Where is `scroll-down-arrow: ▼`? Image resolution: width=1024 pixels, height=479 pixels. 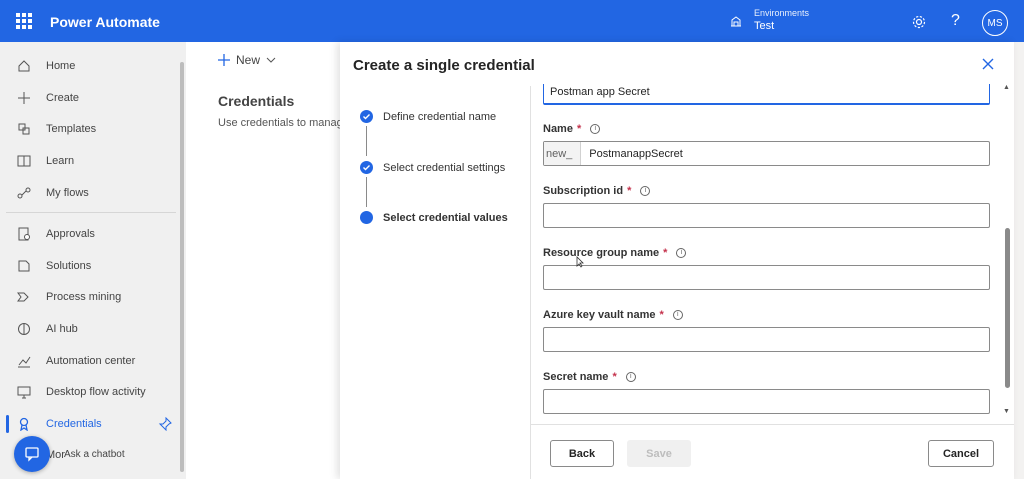
scroll-down-arrow: ▼ is located at coordinates (1006, 411).